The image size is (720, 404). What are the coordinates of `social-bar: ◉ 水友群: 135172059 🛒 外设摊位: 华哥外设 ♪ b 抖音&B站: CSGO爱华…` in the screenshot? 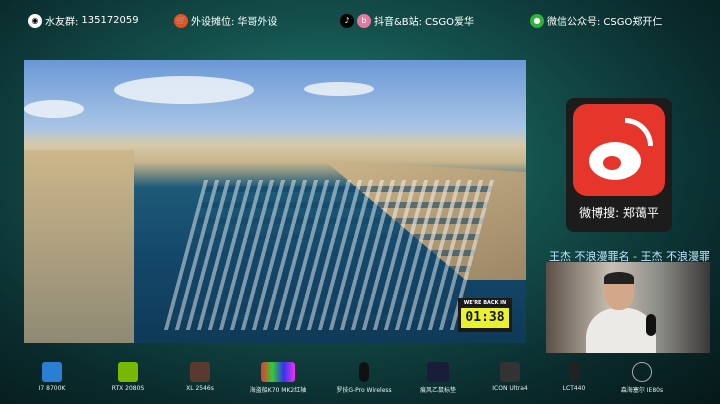 It's located at (360, 21).